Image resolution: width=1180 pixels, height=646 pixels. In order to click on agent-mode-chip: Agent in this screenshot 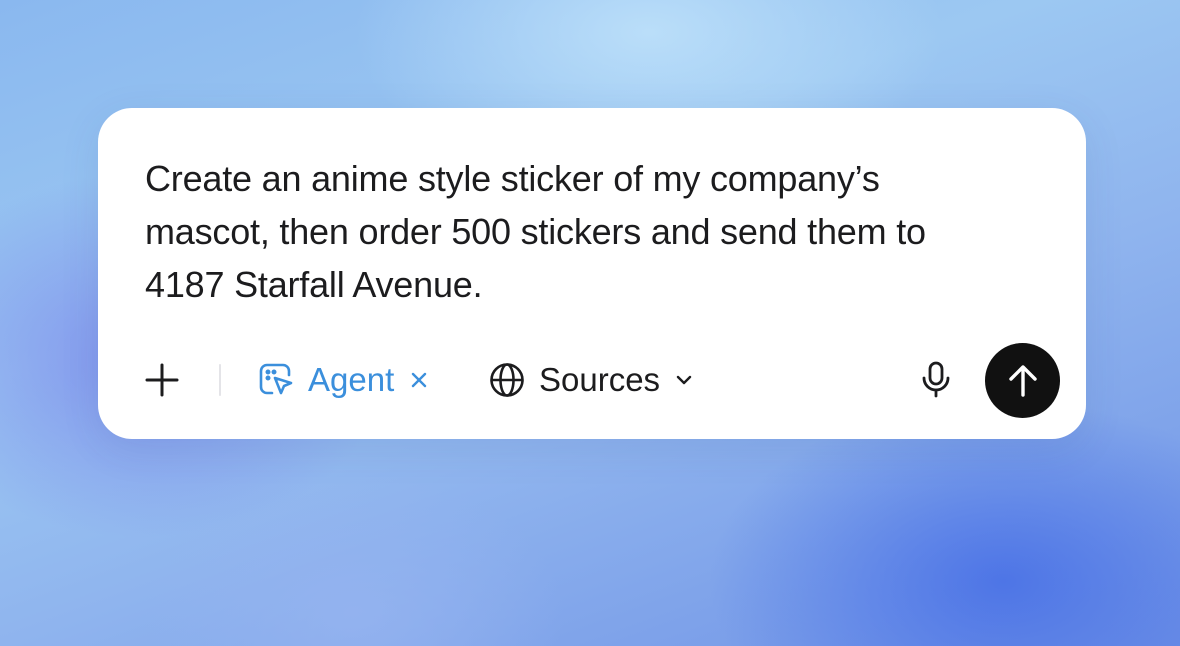, I will do `click(343, 380)`.